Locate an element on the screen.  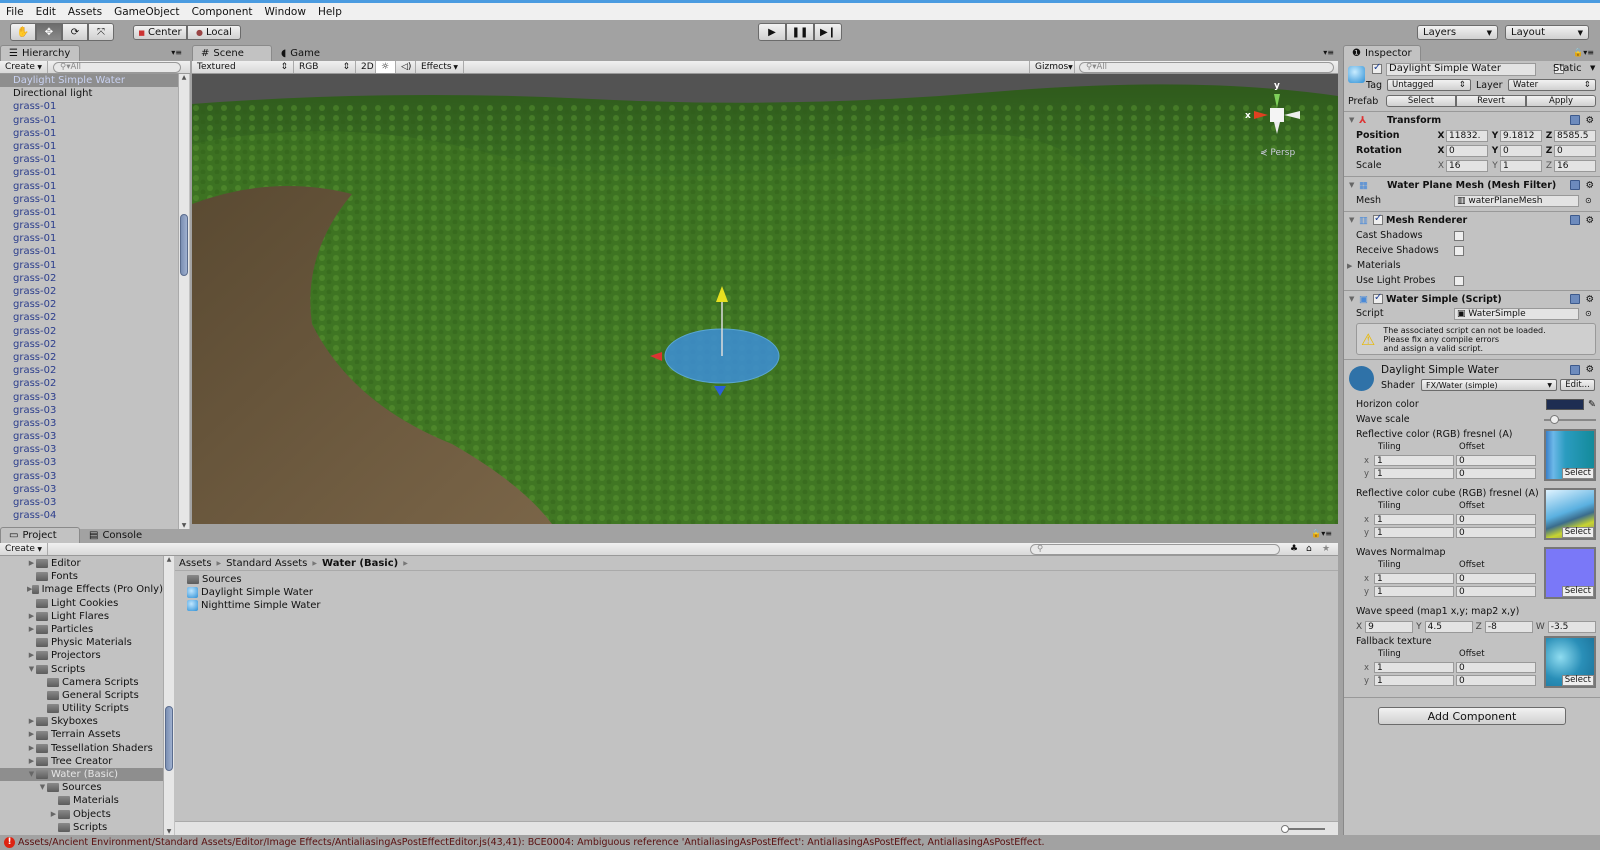
tab-hierarchy: ☰ Hierarchy is located at coordinates (40, 53).